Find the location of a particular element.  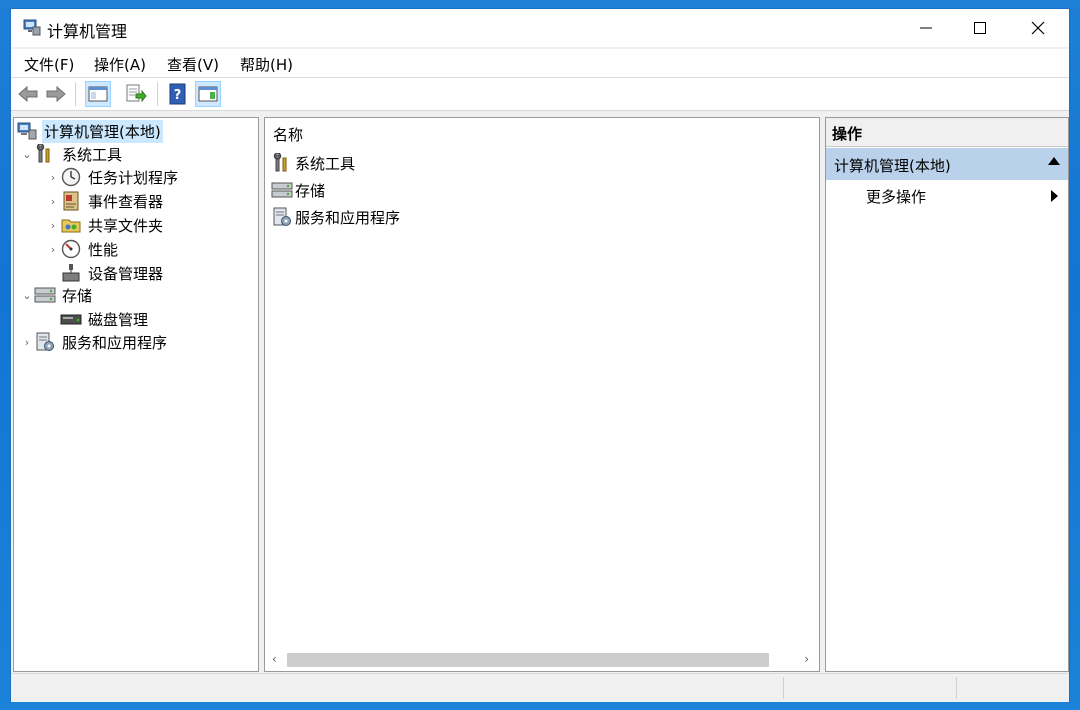

forward-arrow-icon is located at coordinates (56, 94).